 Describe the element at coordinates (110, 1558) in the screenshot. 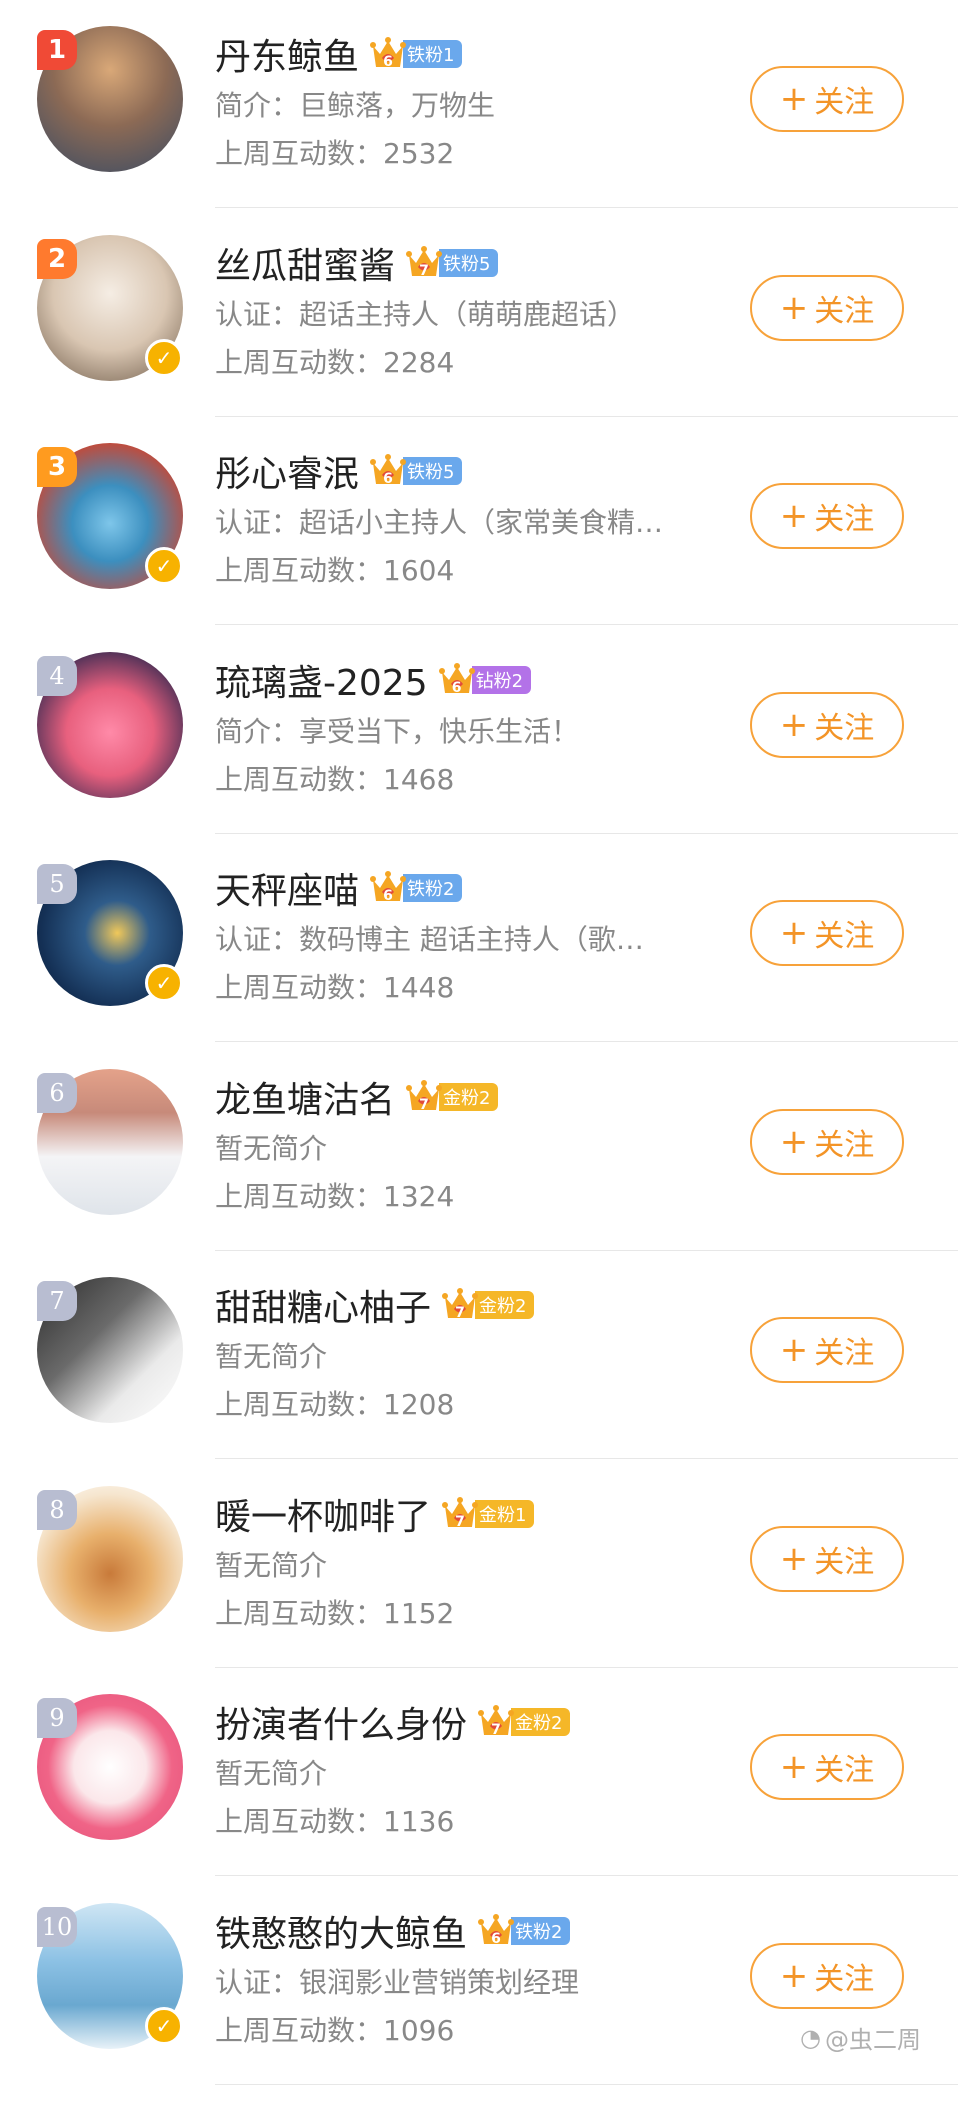

I see `avatar: 8` at that location.